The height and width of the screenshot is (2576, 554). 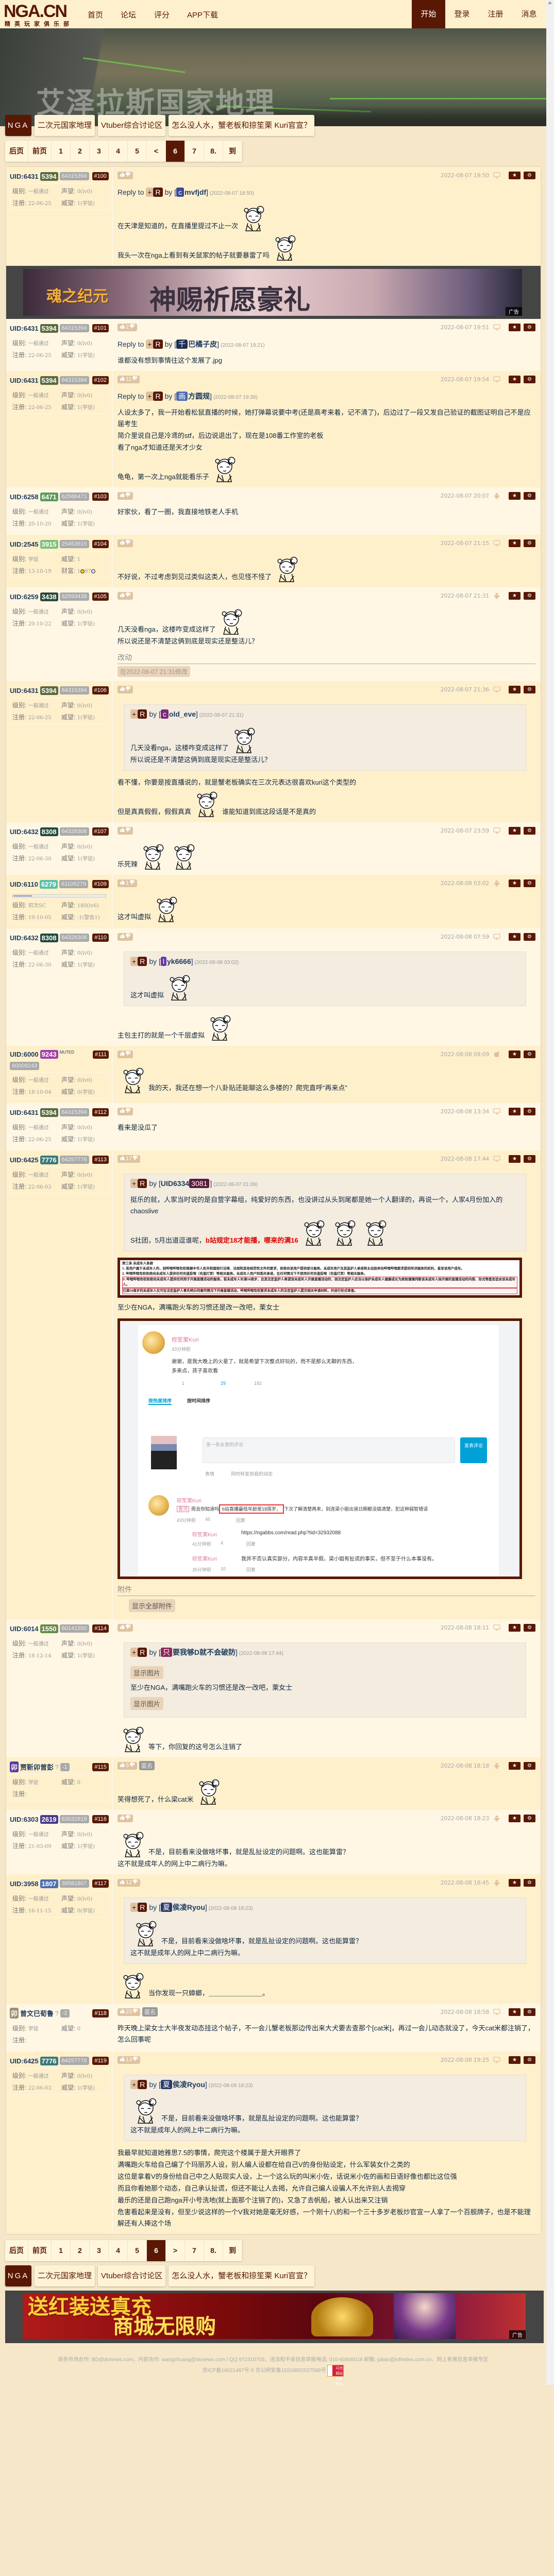 What do you see at coordinates (101, 544) in the screenshot?
I see `floor-number: #104` at bounding box center [101, 544].